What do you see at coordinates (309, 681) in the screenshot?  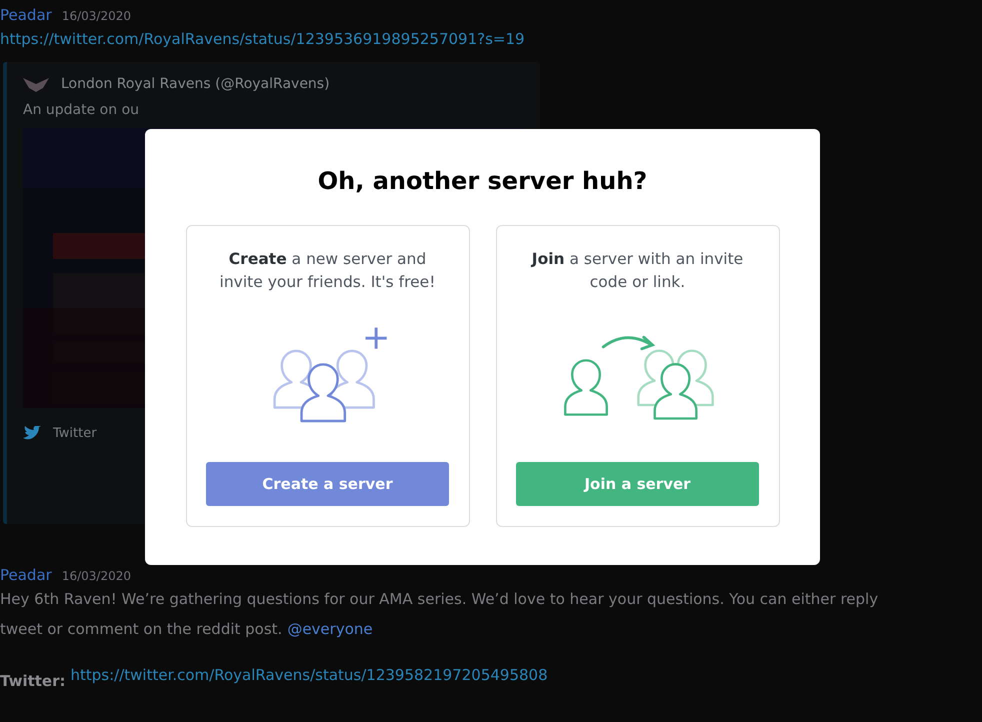 I see `link: https://twitter.com/RoyalRavens/status/1239582197205495808` at bounding box center [309, 681].